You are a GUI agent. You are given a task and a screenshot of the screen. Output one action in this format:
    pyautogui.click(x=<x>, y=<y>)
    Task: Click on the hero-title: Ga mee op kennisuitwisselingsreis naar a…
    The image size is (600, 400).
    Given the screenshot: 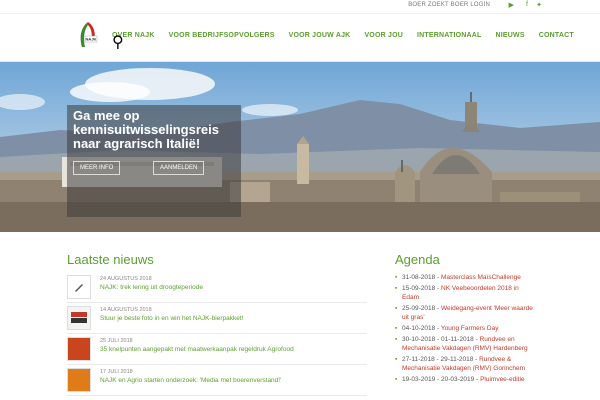 What is the action you would take?
    pyautogui.click(x=146, y=129)
    